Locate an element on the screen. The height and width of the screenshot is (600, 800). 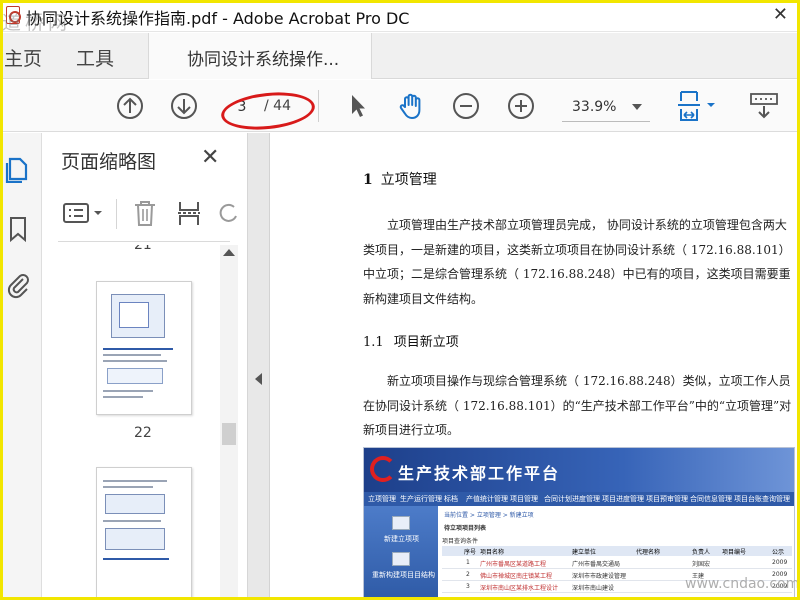
section-title: 立项管理 is located at coordinates (408, 180).